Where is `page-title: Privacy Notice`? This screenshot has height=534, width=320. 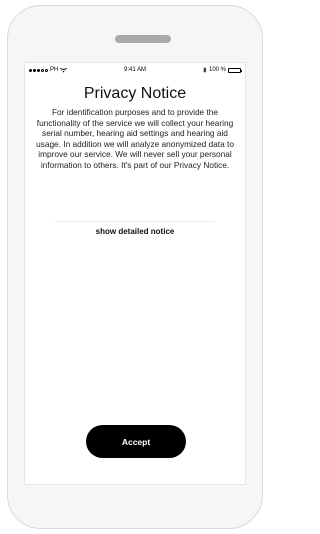
page-title: Privacy Notice is located at coordinates (135, 93).